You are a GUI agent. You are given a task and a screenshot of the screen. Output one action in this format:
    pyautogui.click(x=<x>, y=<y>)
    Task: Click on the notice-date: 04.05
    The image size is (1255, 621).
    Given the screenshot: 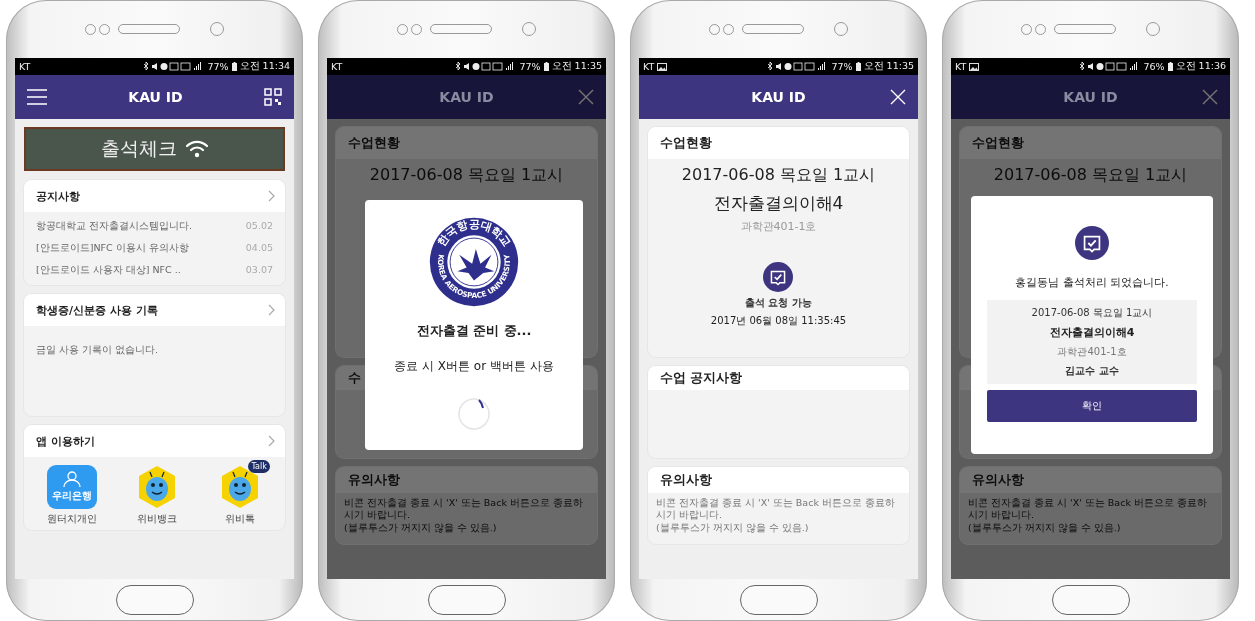 What is the action you would take?
    pyautogui.click(x=259, y=248)
    